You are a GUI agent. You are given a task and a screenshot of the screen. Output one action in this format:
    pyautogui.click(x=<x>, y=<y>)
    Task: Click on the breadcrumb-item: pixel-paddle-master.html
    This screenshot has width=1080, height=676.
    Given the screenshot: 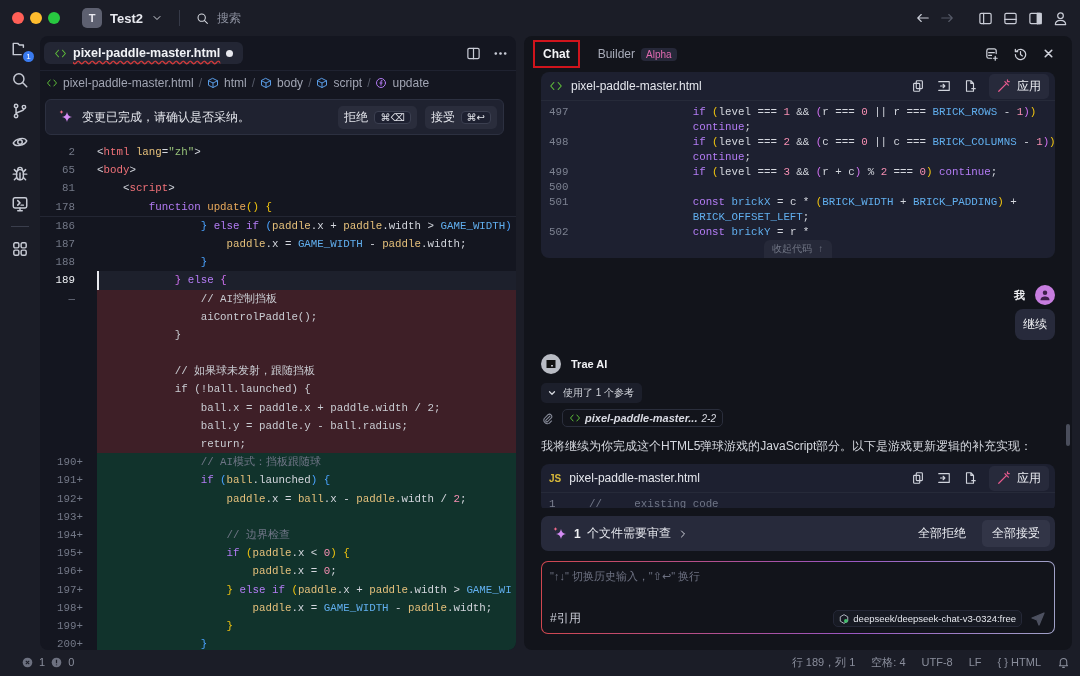 What is the action you would take?
    pyautogui.click(x=128, y=83)
    